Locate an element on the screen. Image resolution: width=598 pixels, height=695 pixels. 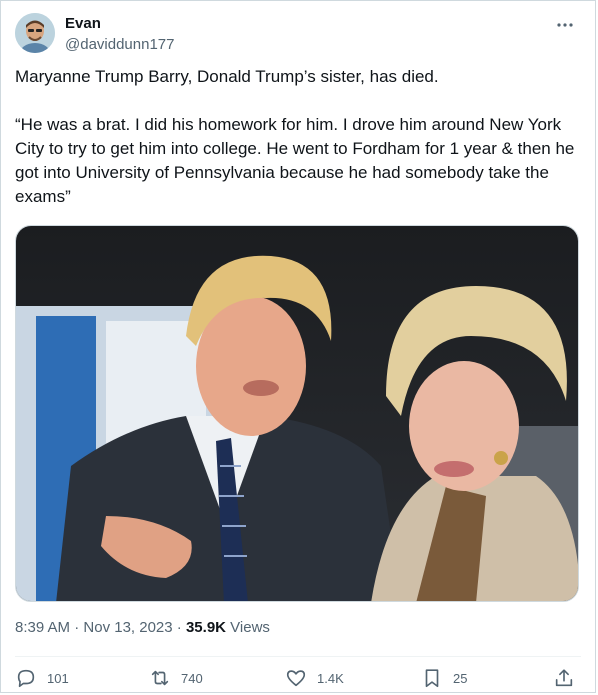
avatar is located at coordinates (35, 33).